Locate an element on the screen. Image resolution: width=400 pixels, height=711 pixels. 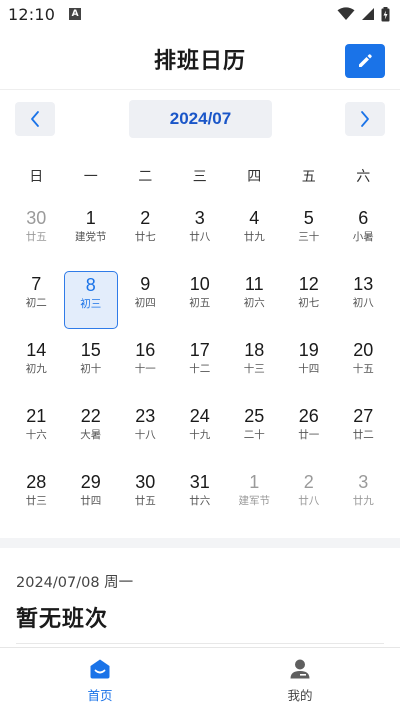
calendar-day: 24 十九 is located at coordinates (200, 432).